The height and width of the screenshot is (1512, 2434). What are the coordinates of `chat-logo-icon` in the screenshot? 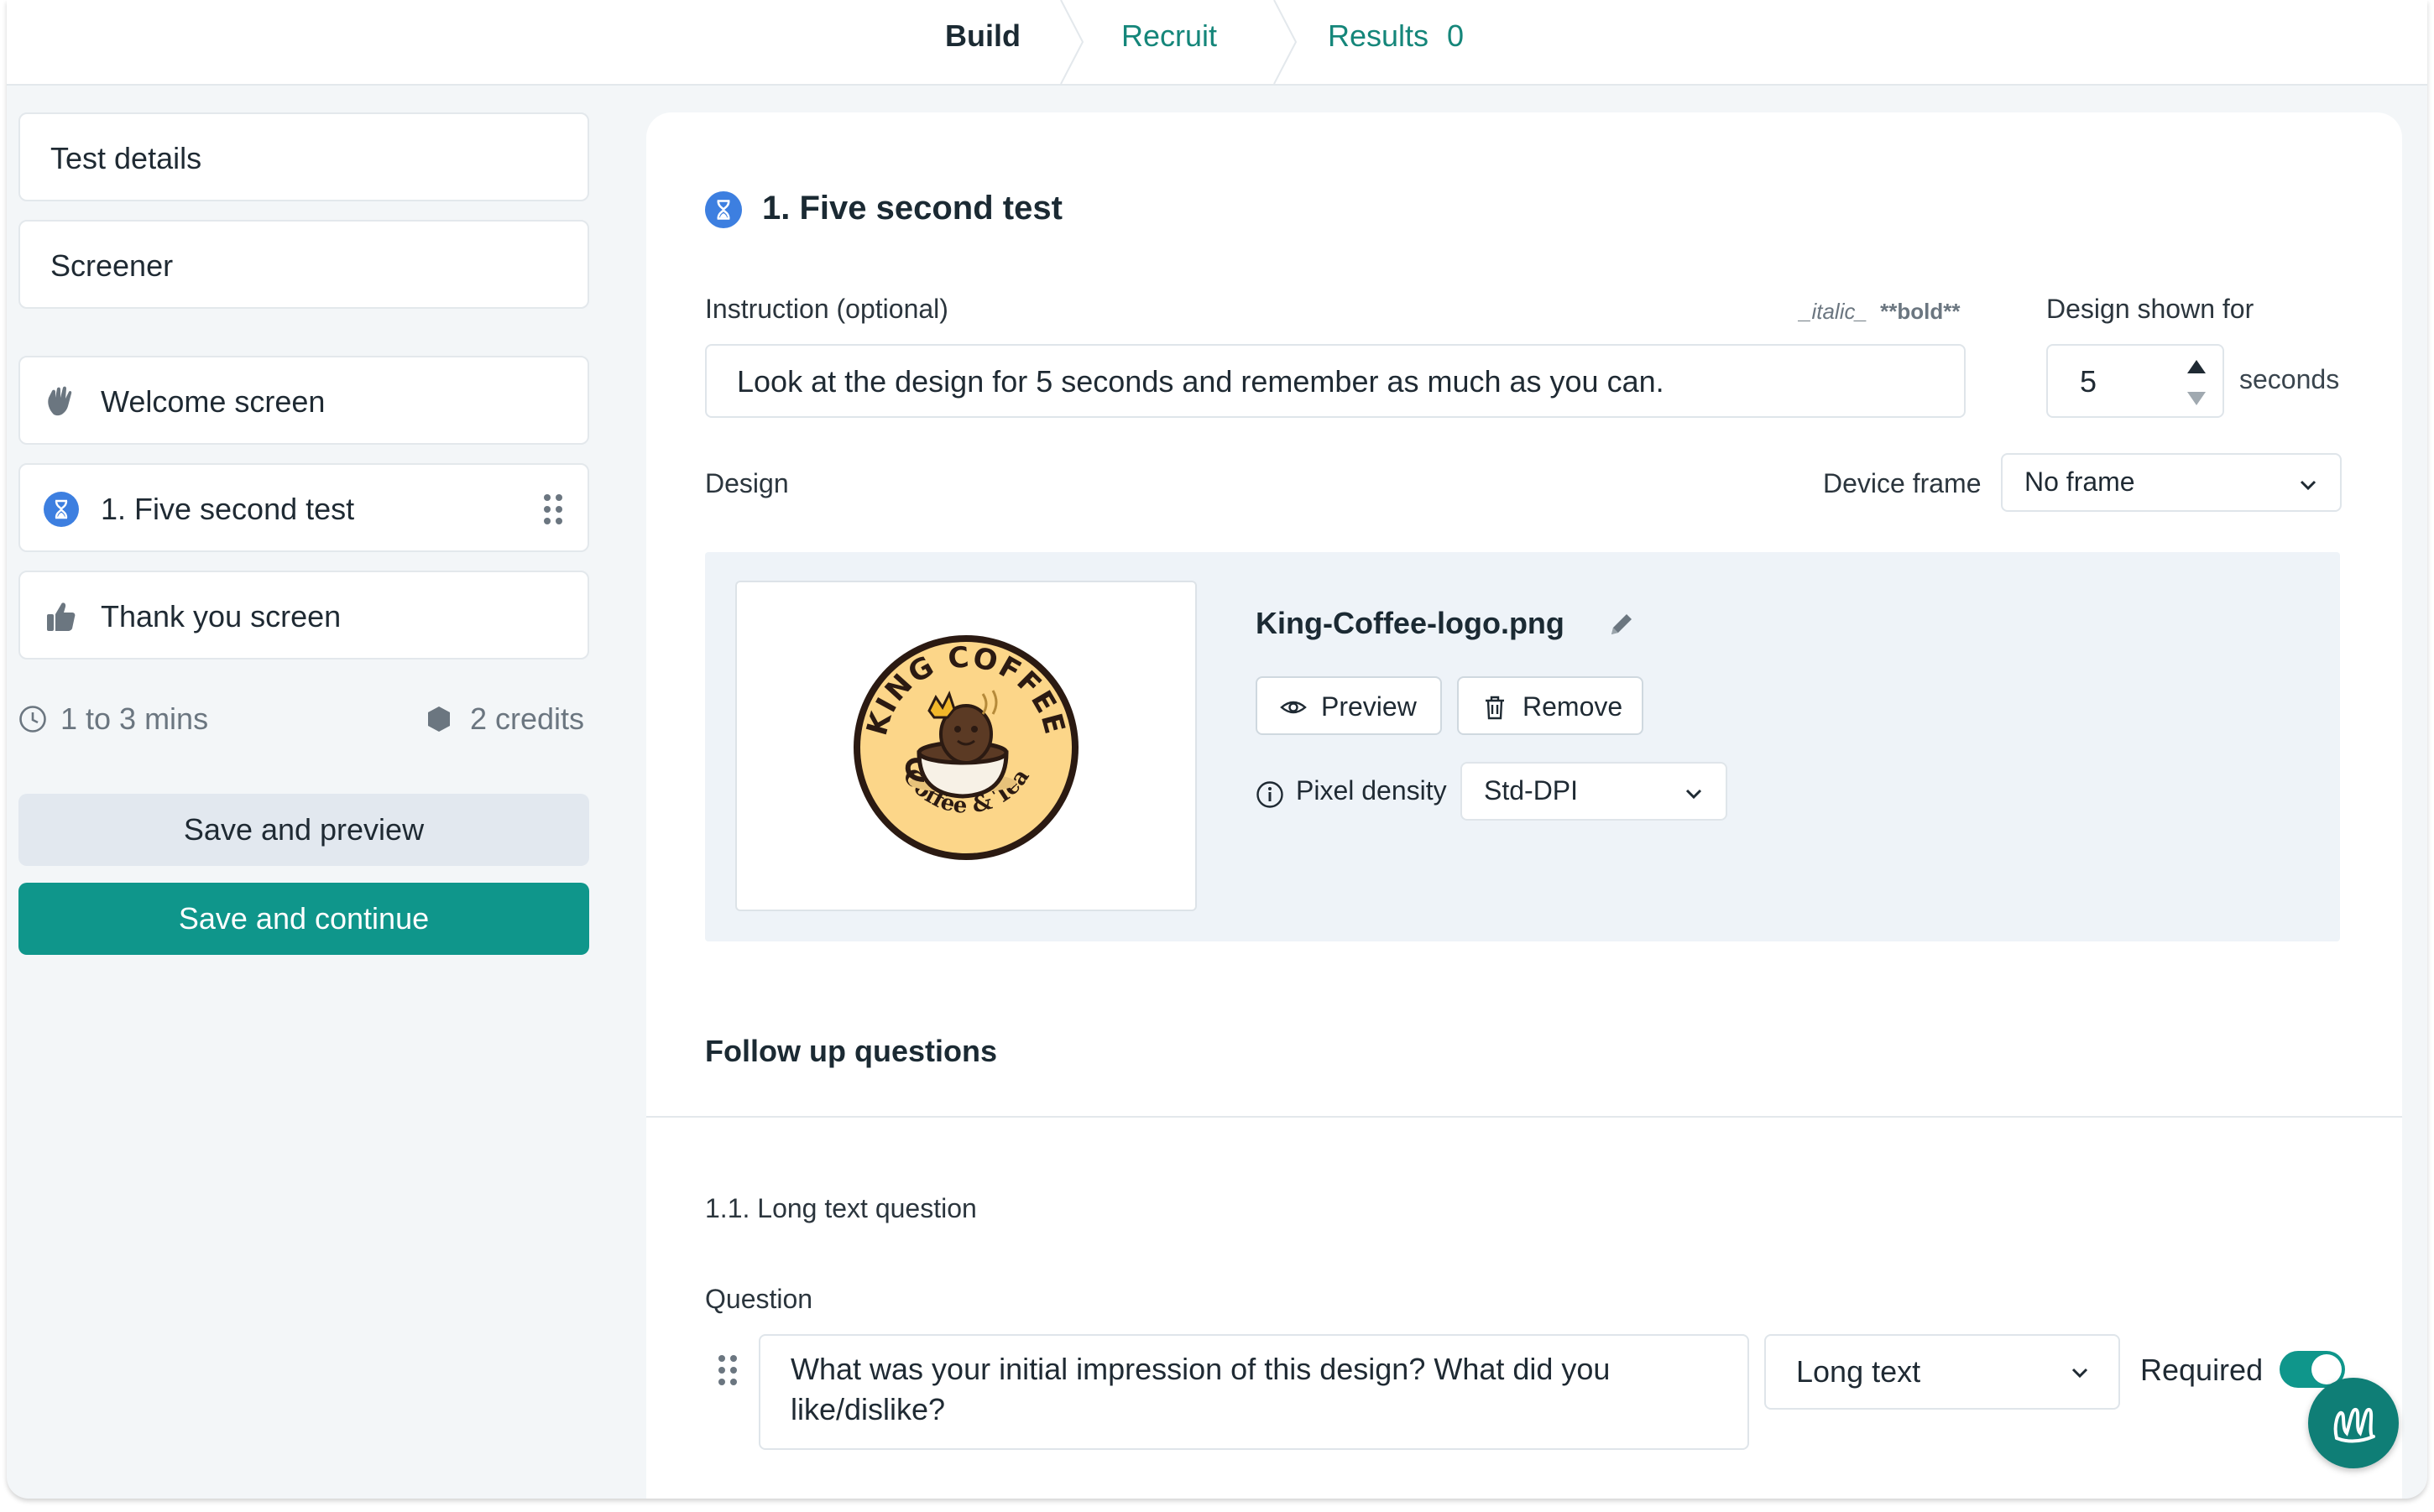 It's located at (2354, 1426).